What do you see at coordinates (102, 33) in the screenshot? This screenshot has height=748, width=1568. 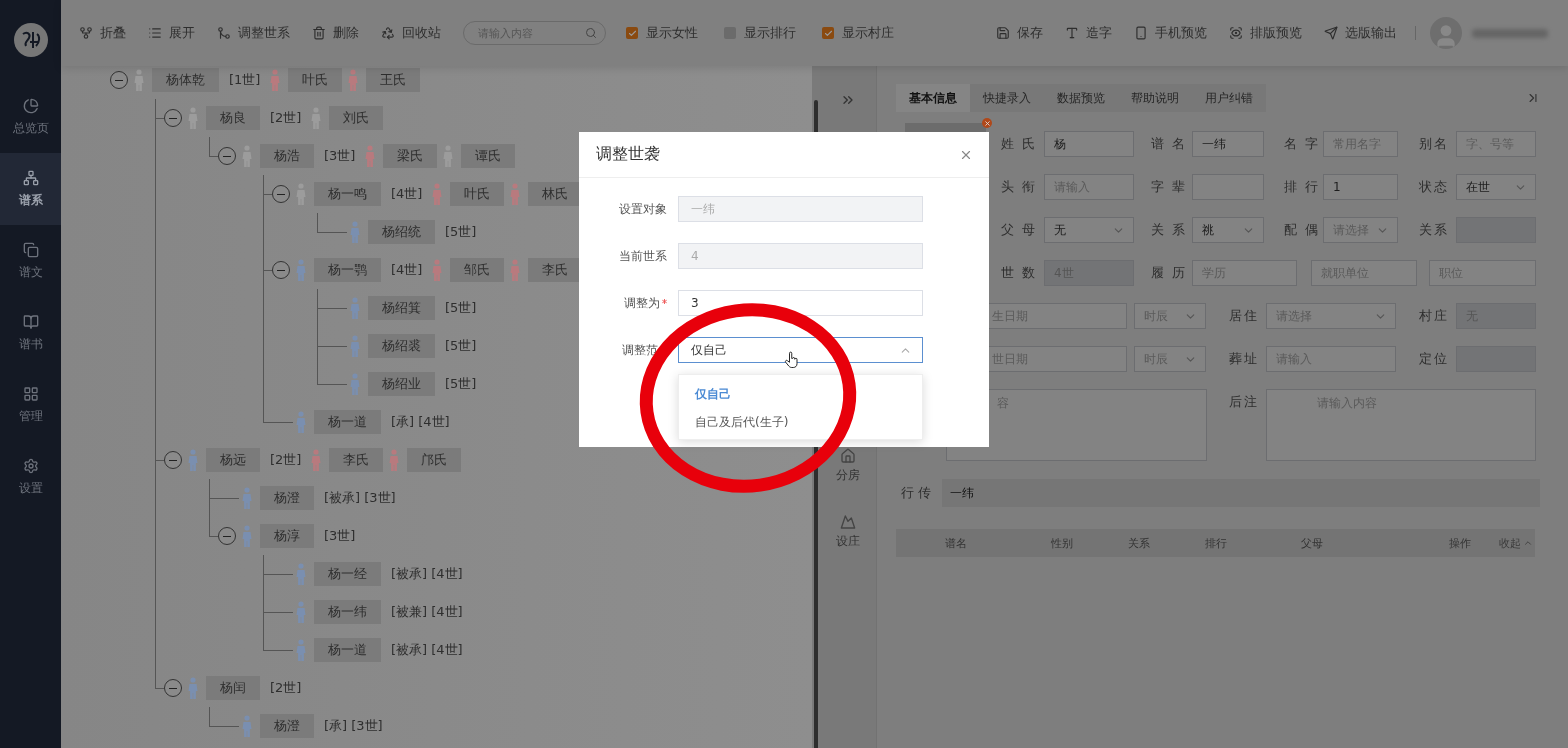 I see `toolbar-button: 折叠` at bounding box center [102, 33].